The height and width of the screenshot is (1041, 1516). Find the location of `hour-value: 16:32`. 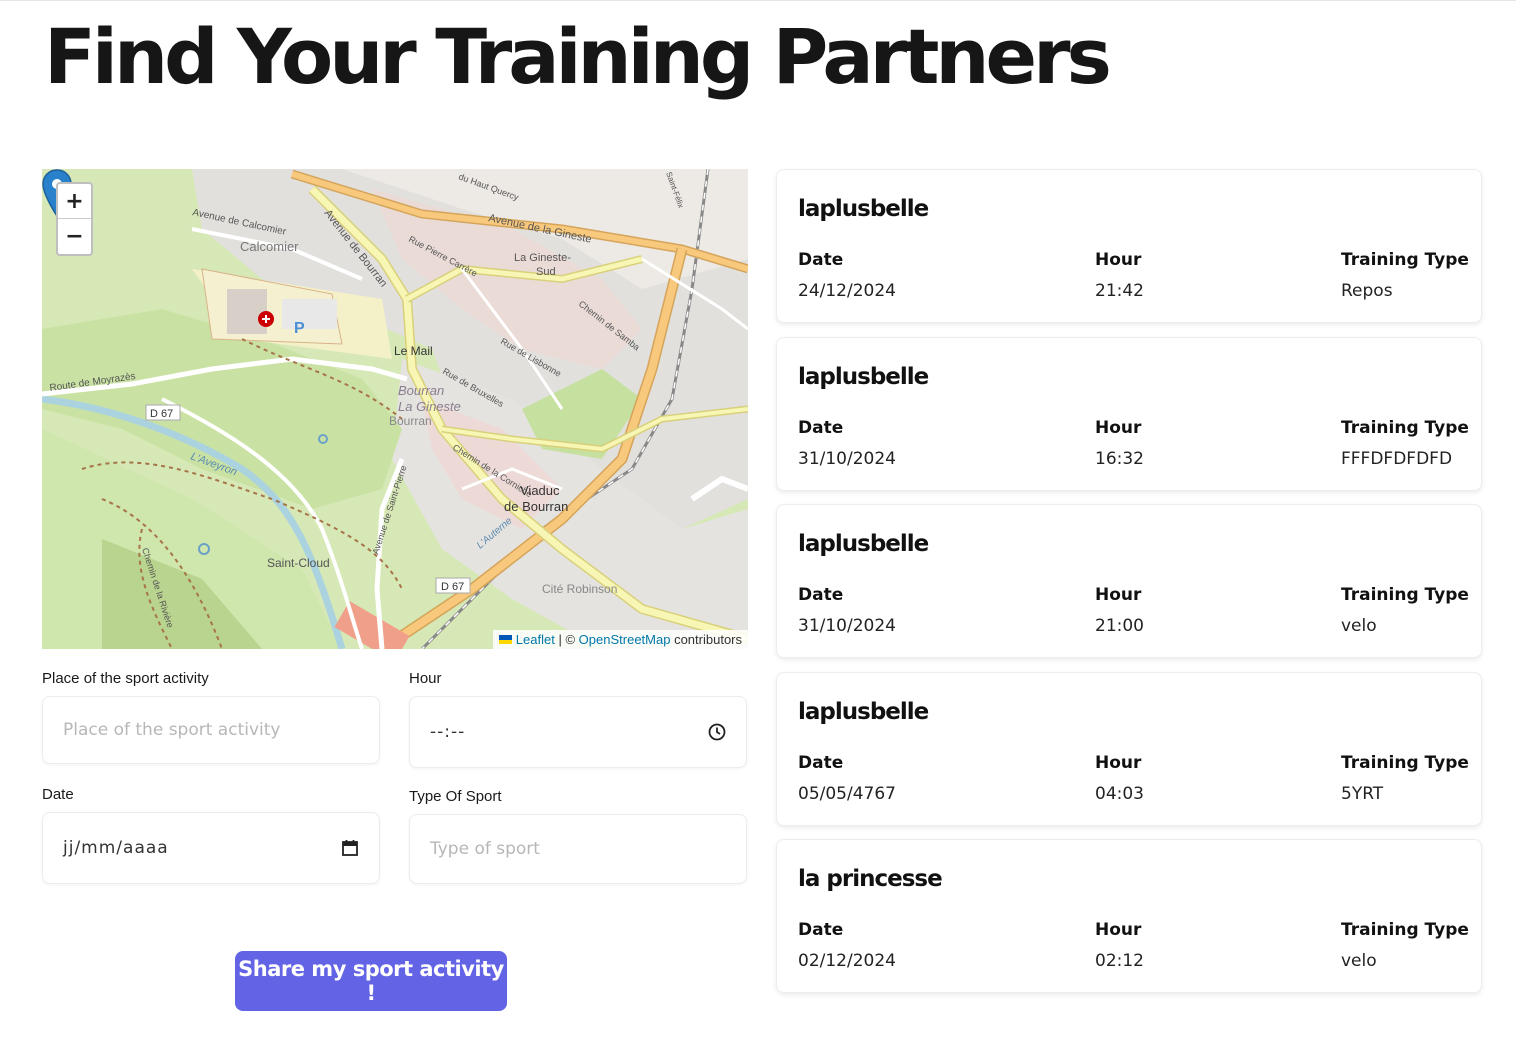

hour-value: 16:32 is located at coordinates (1119, 458).